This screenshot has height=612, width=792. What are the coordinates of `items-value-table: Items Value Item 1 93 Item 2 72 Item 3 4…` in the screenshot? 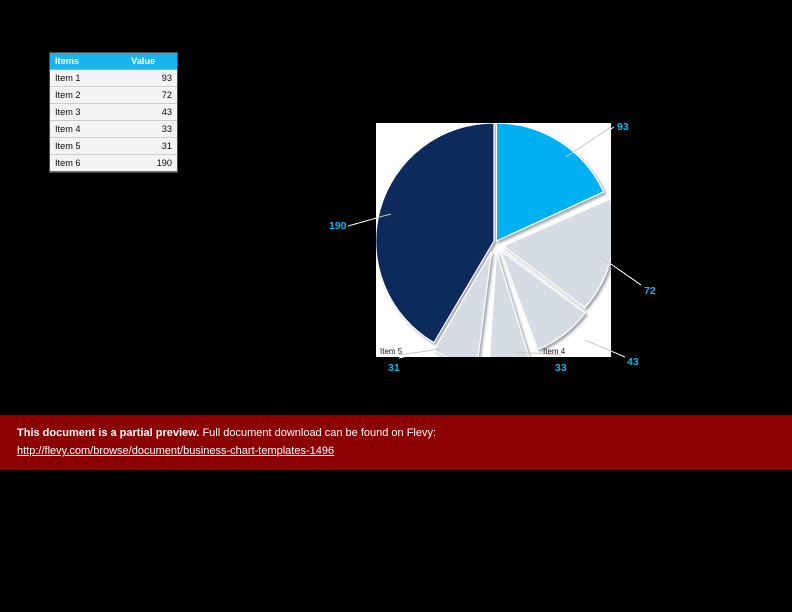 It's located at (113, 112).